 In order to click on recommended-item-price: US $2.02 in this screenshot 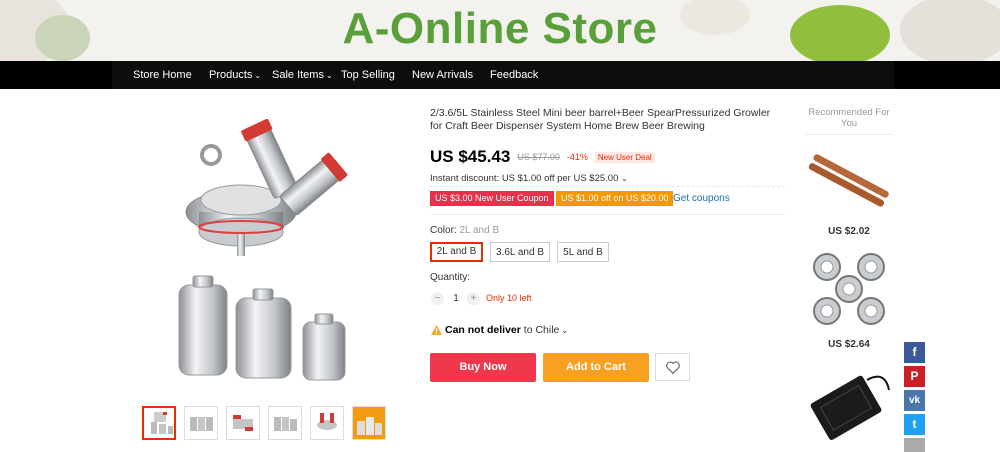, I will do `click(849, 231)`.